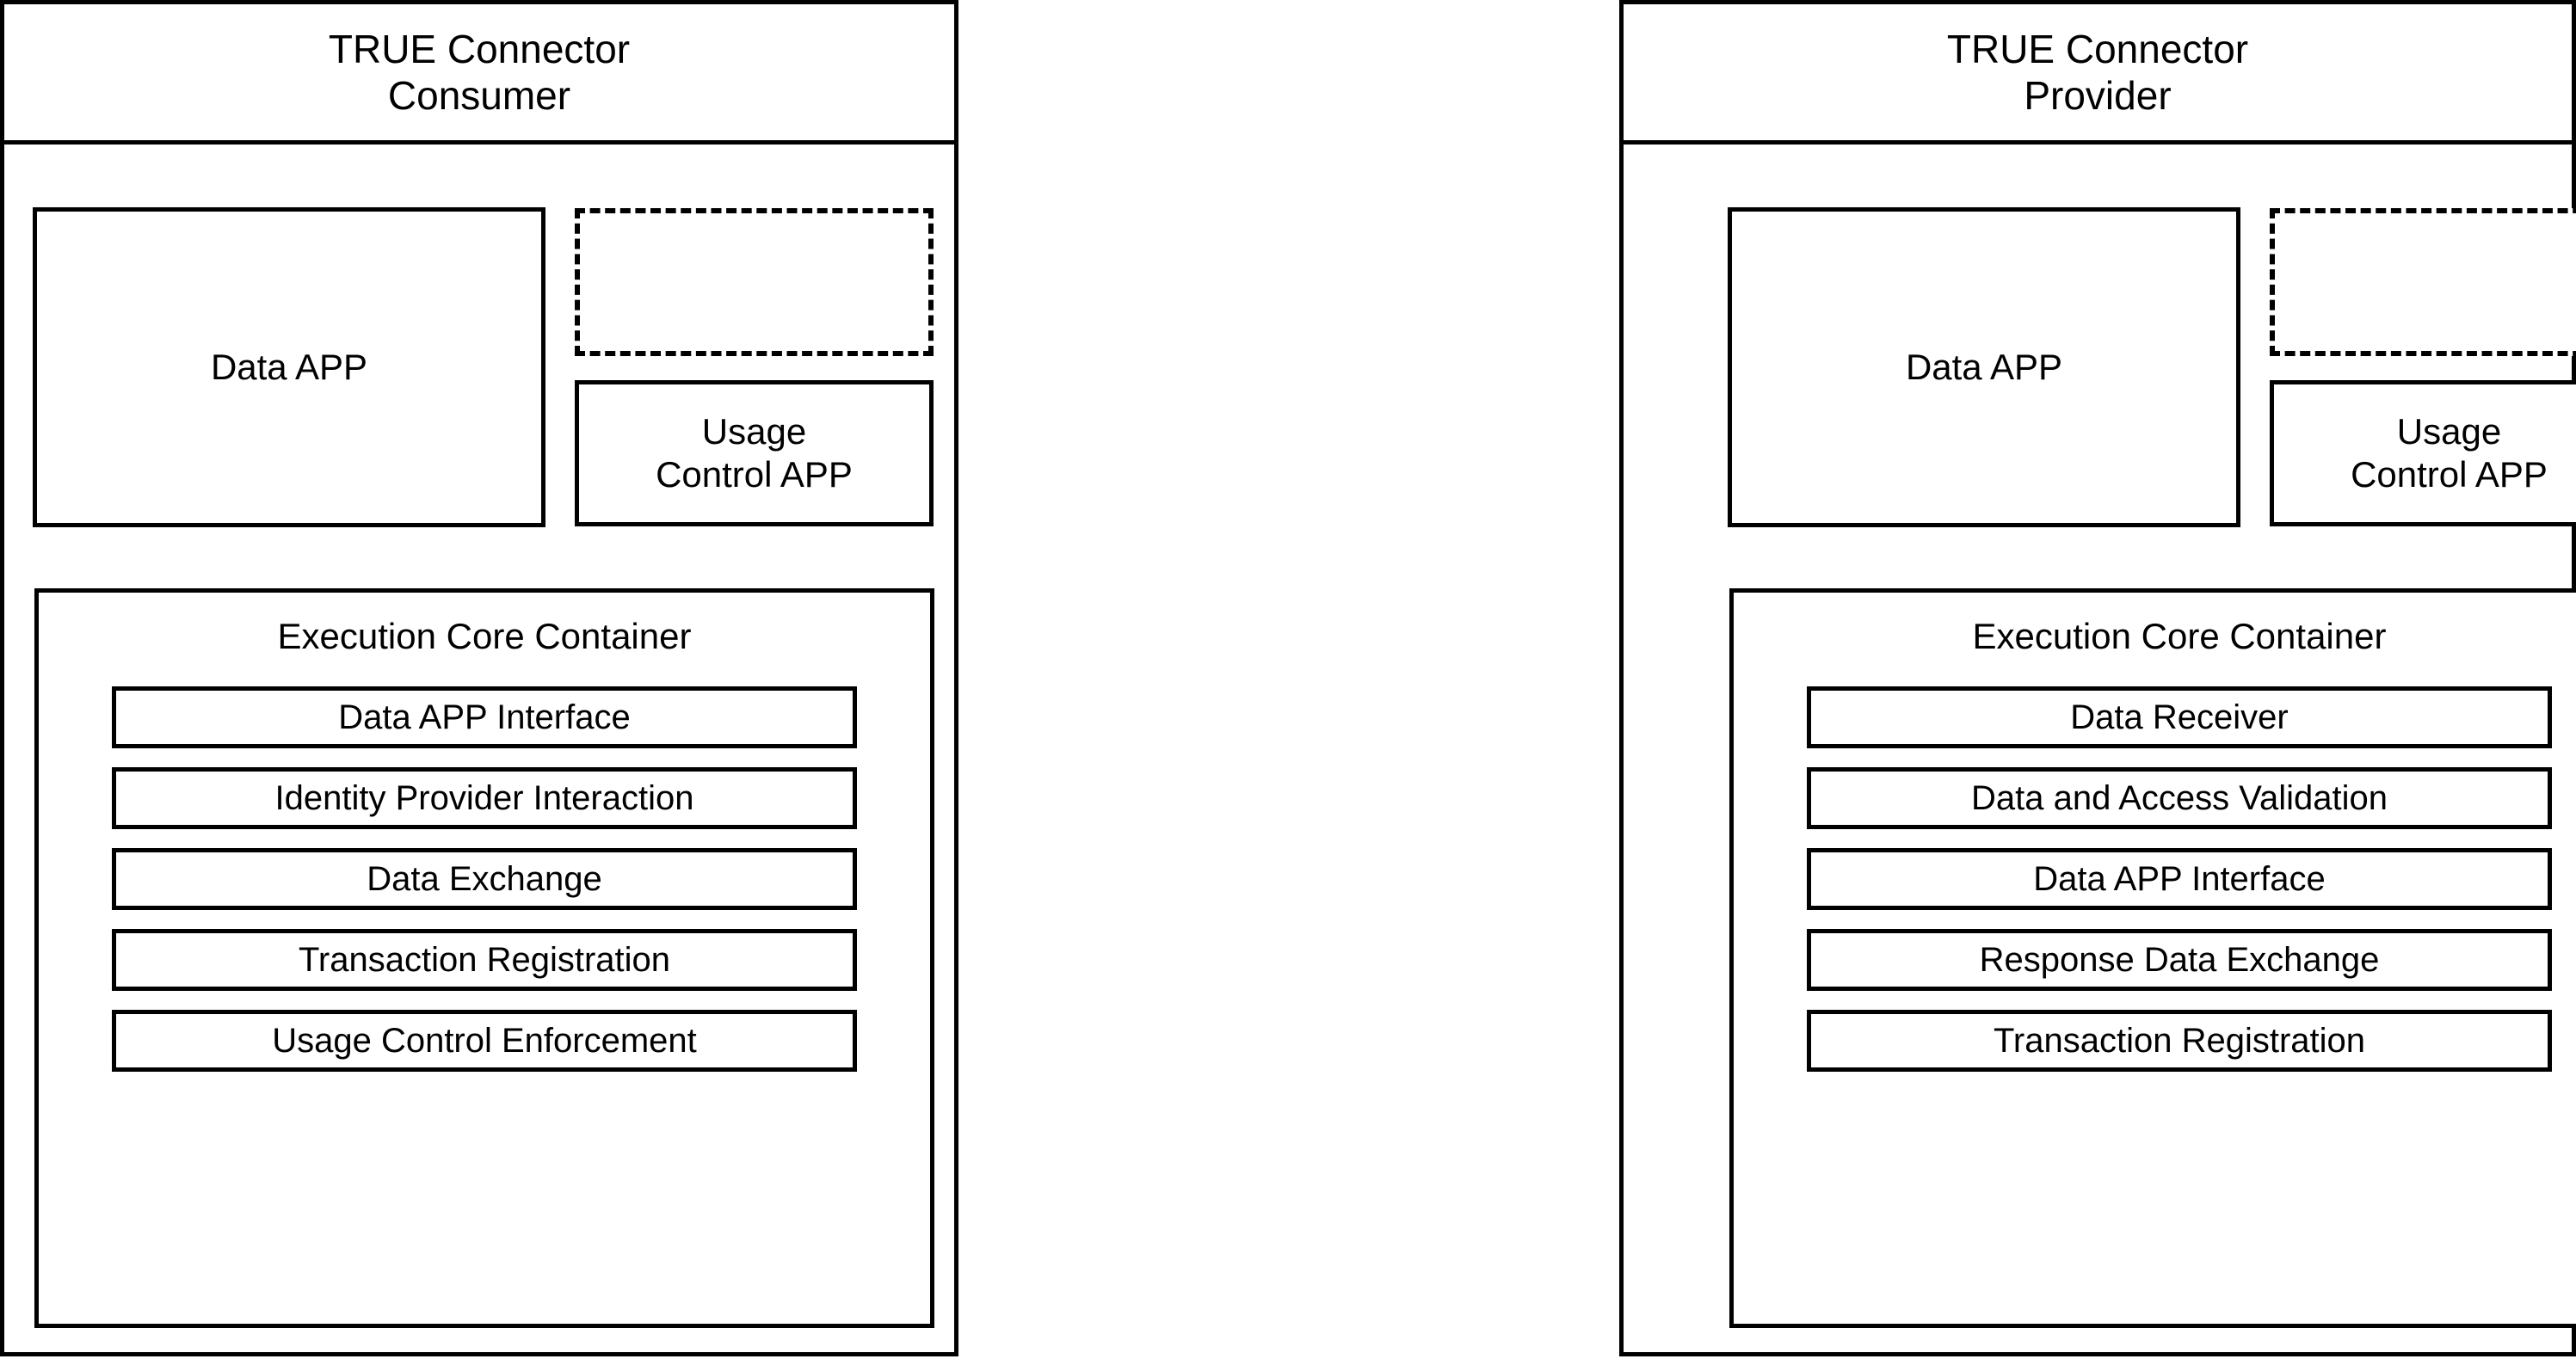 Image resolution: width=2576 pixels, height=1359 pixels. Describe the element at coordinates (2180, 717) in the screenshot. I see `module-row: Data Receiver` at that location.